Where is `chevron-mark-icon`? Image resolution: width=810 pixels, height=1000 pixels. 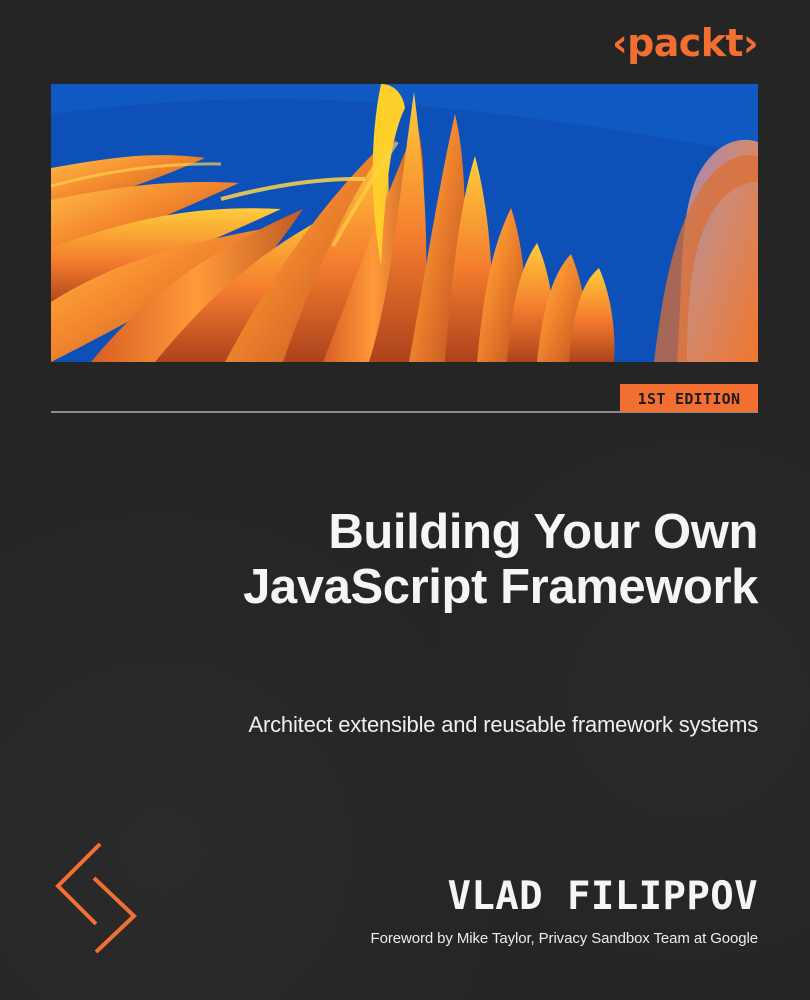 chevron-mark-icon is located at coordinates (96, 898).